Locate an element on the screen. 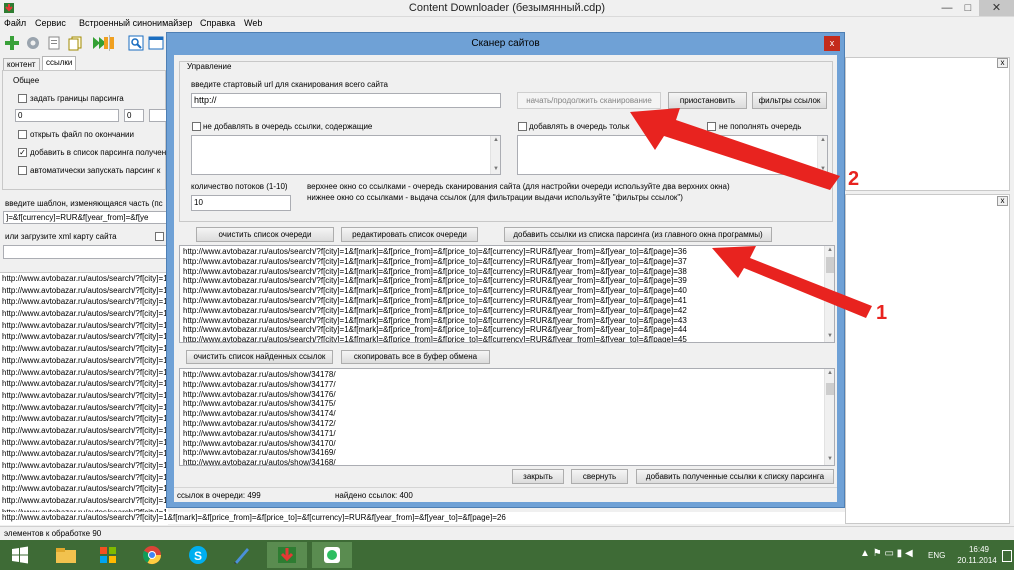 This screenshot has width=1014, height=570. skype-icon: S is located at coordinates (198, 555).